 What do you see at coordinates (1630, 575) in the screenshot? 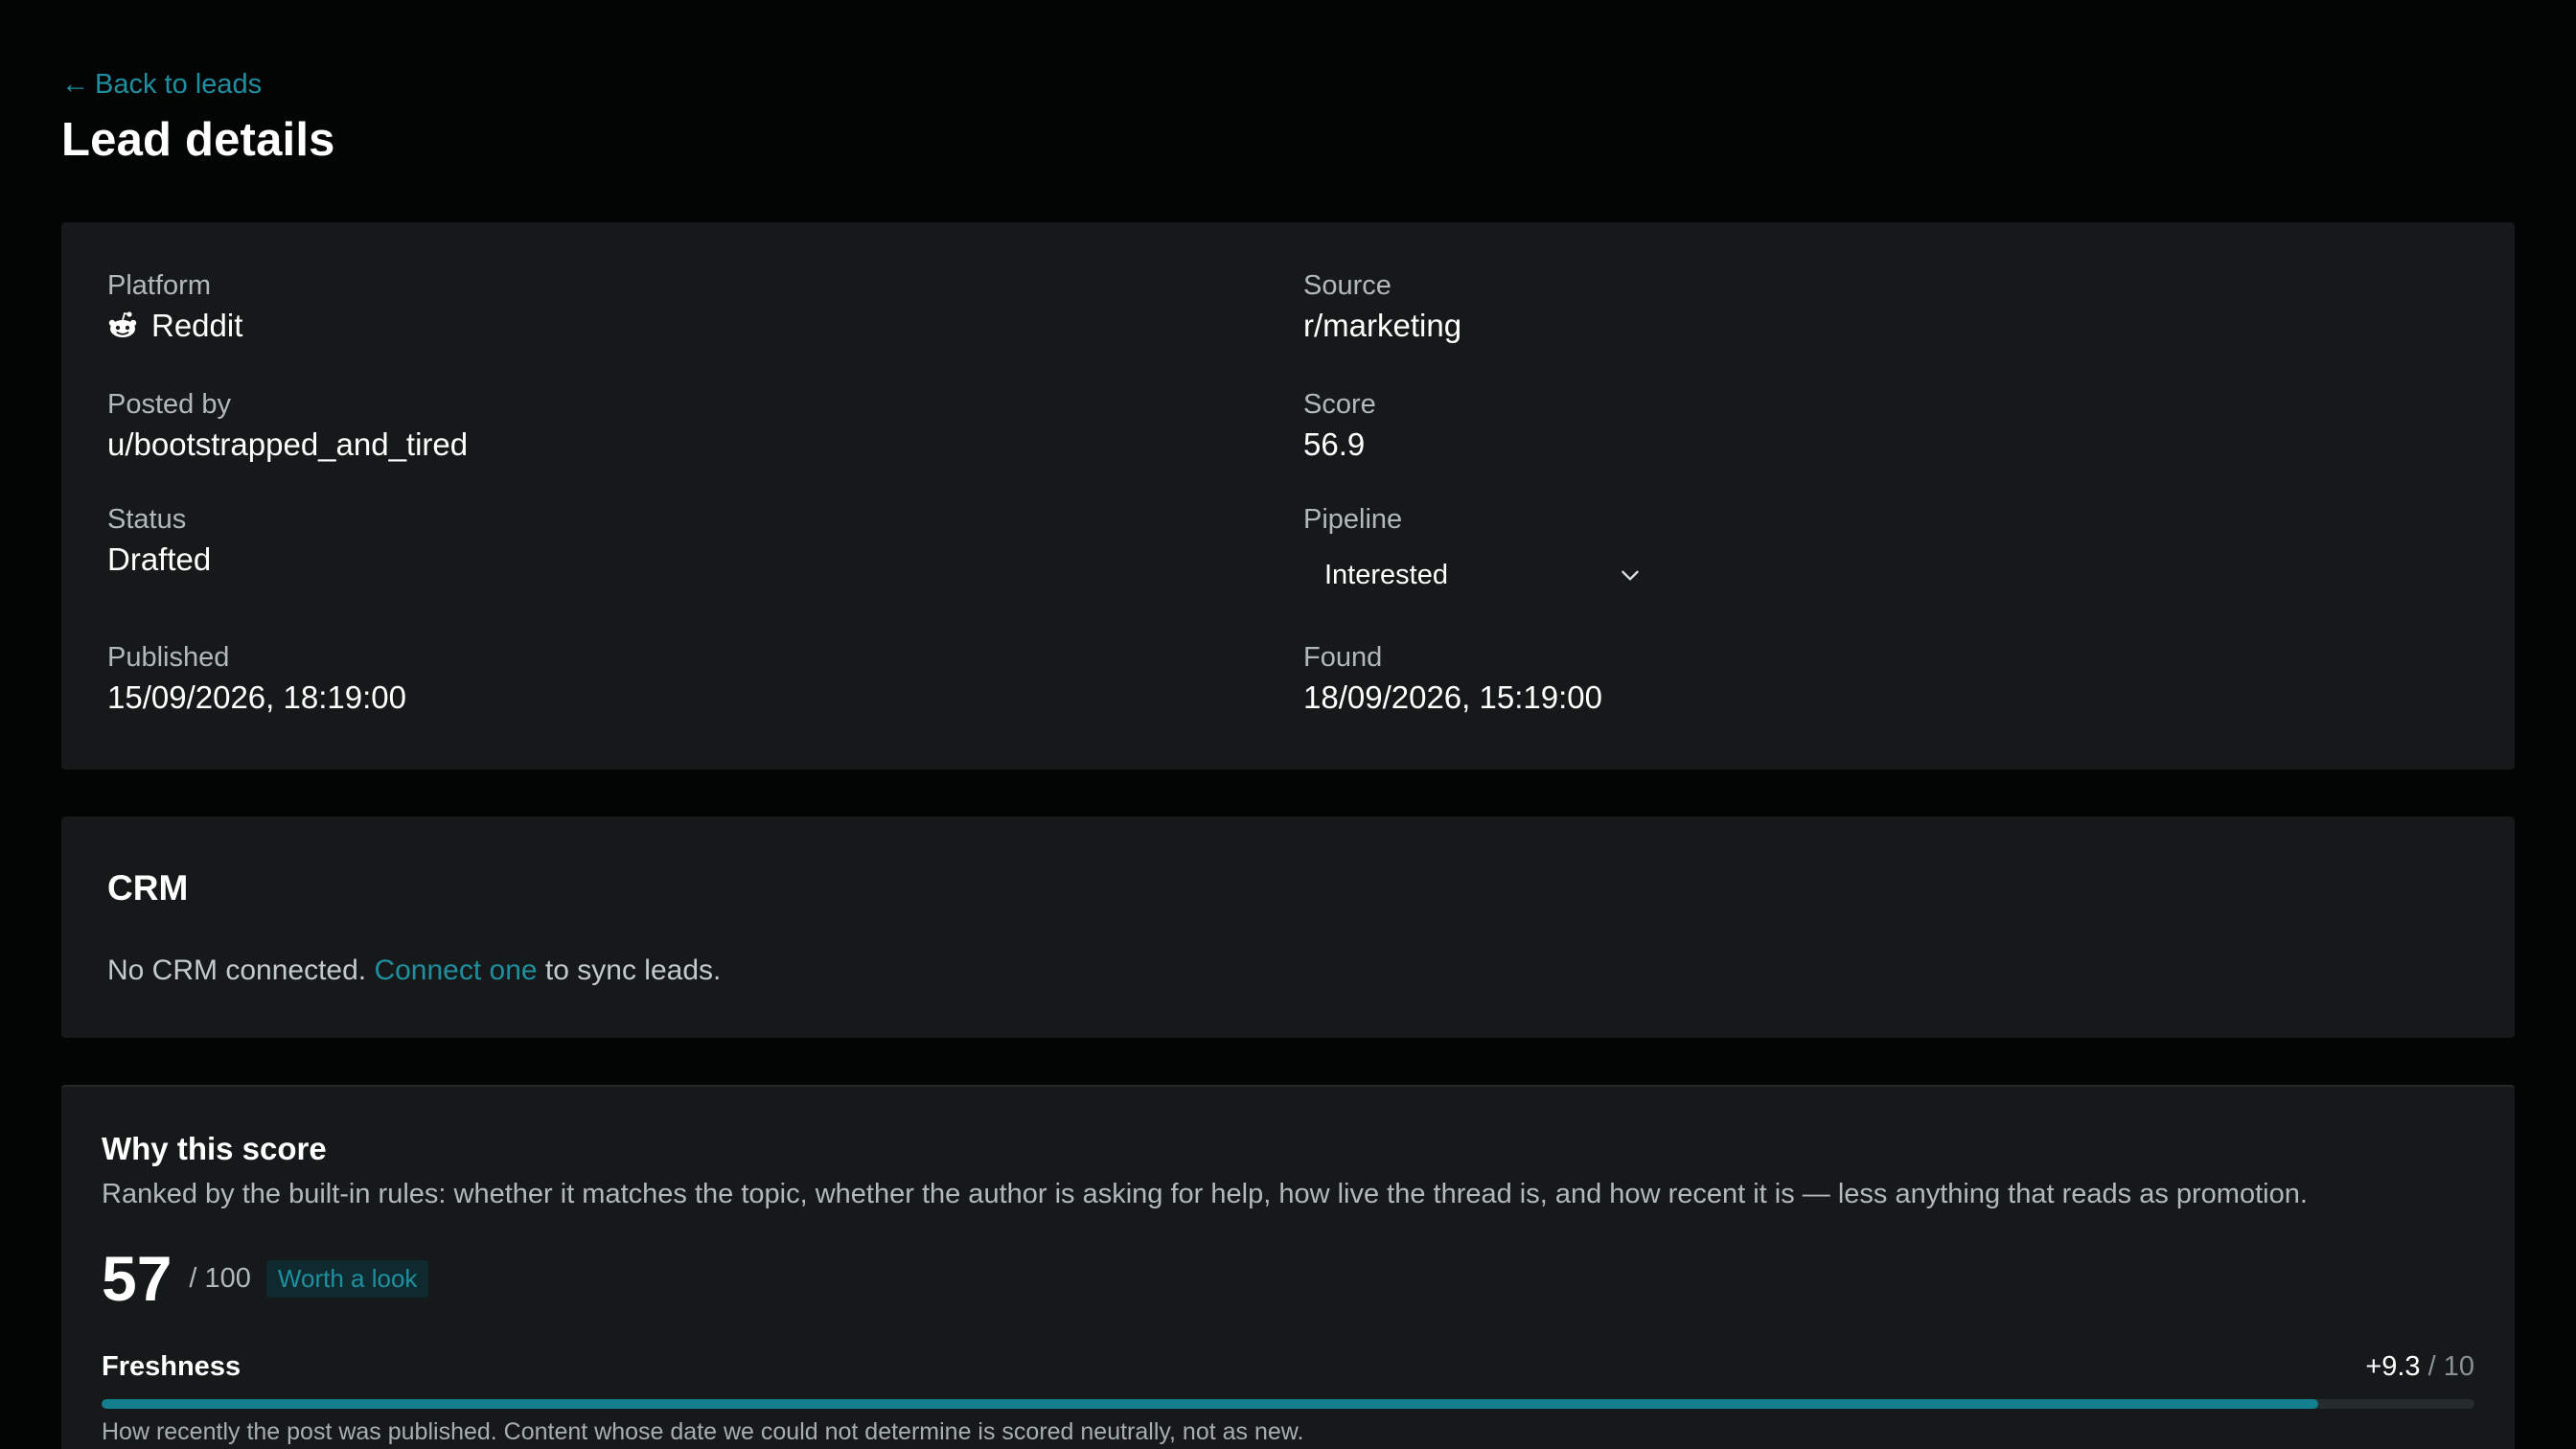
I see `chevron-down-icon` at bounding box center [1630, 575].